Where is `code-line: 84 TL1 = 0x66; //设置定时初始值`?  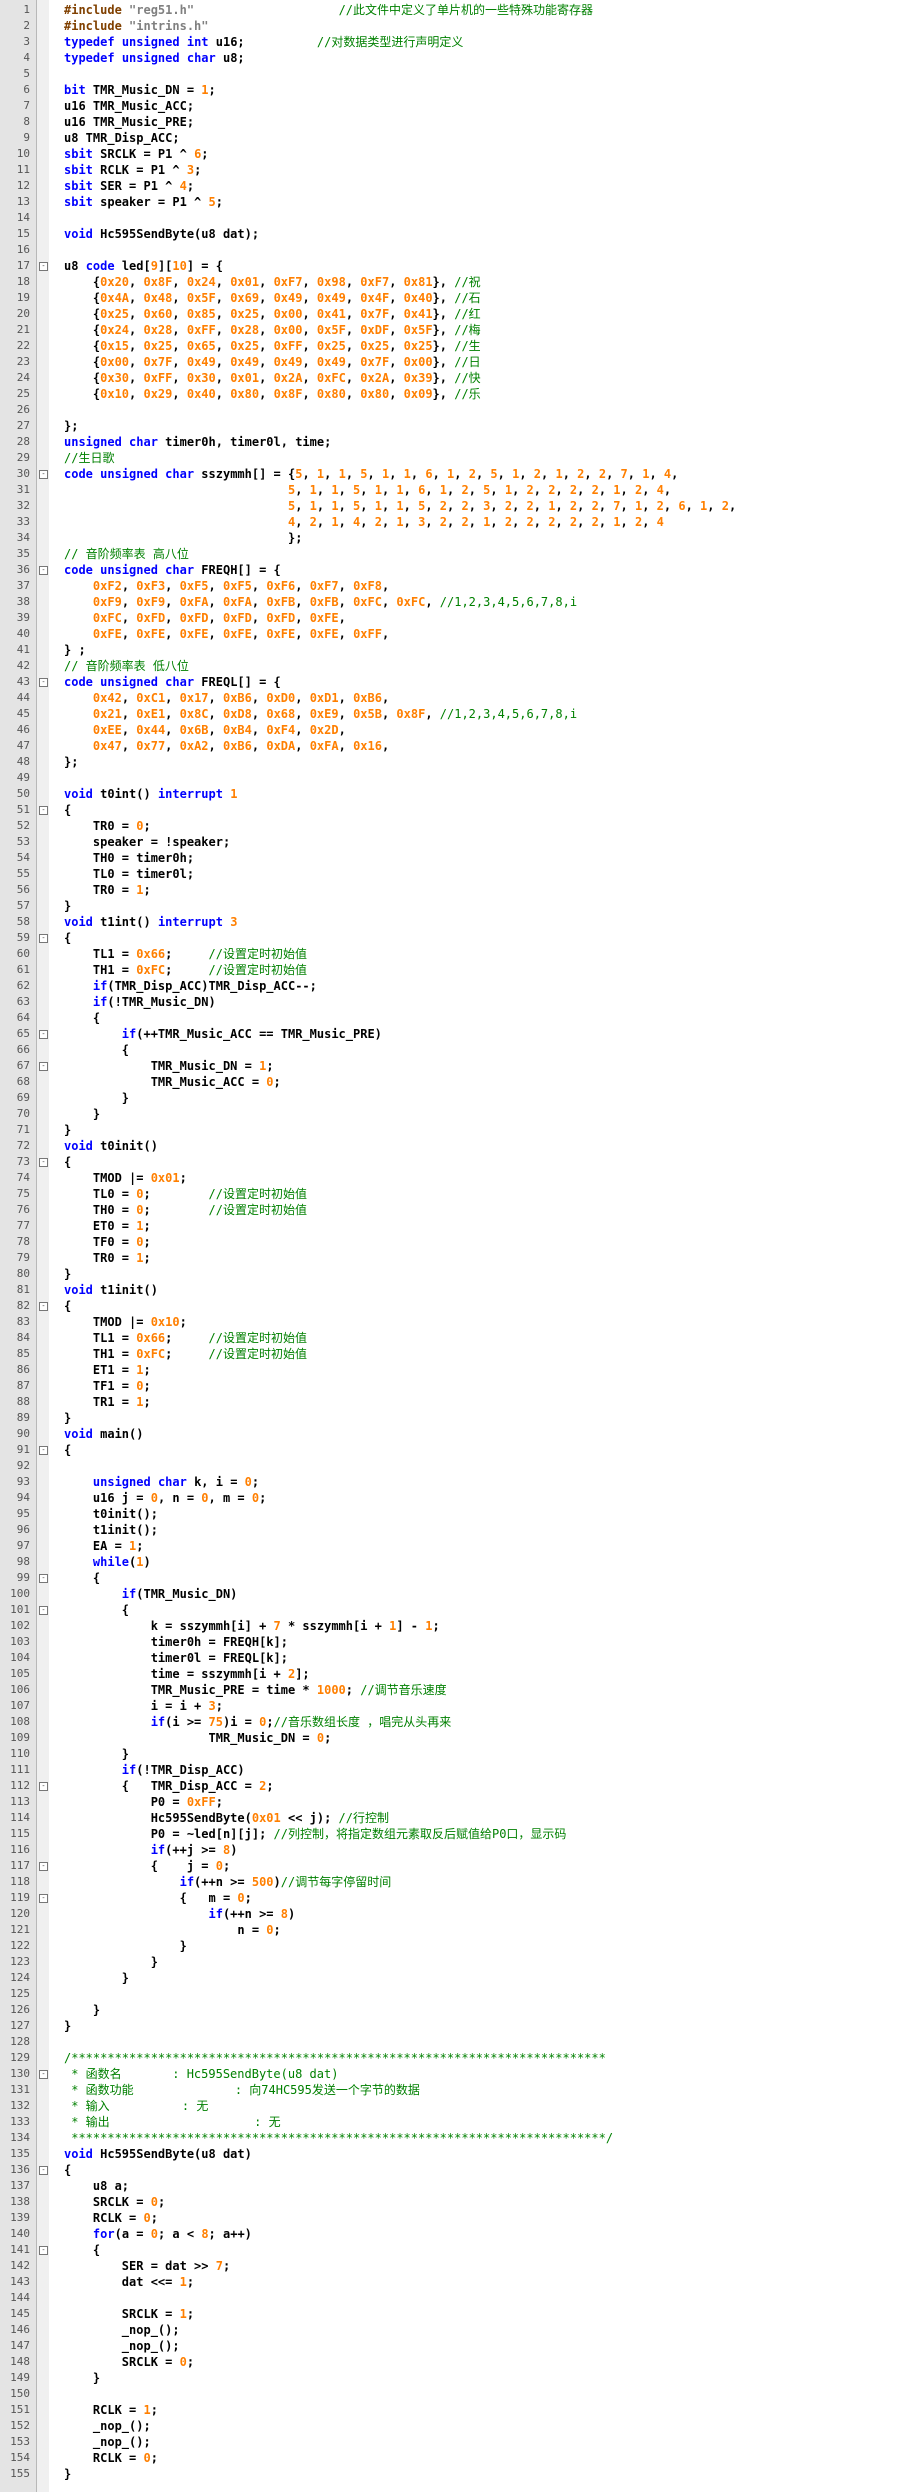 code-line: 84 TL1 = 0x66; //设置定时初始值 is located at coordinates (452, 1338).